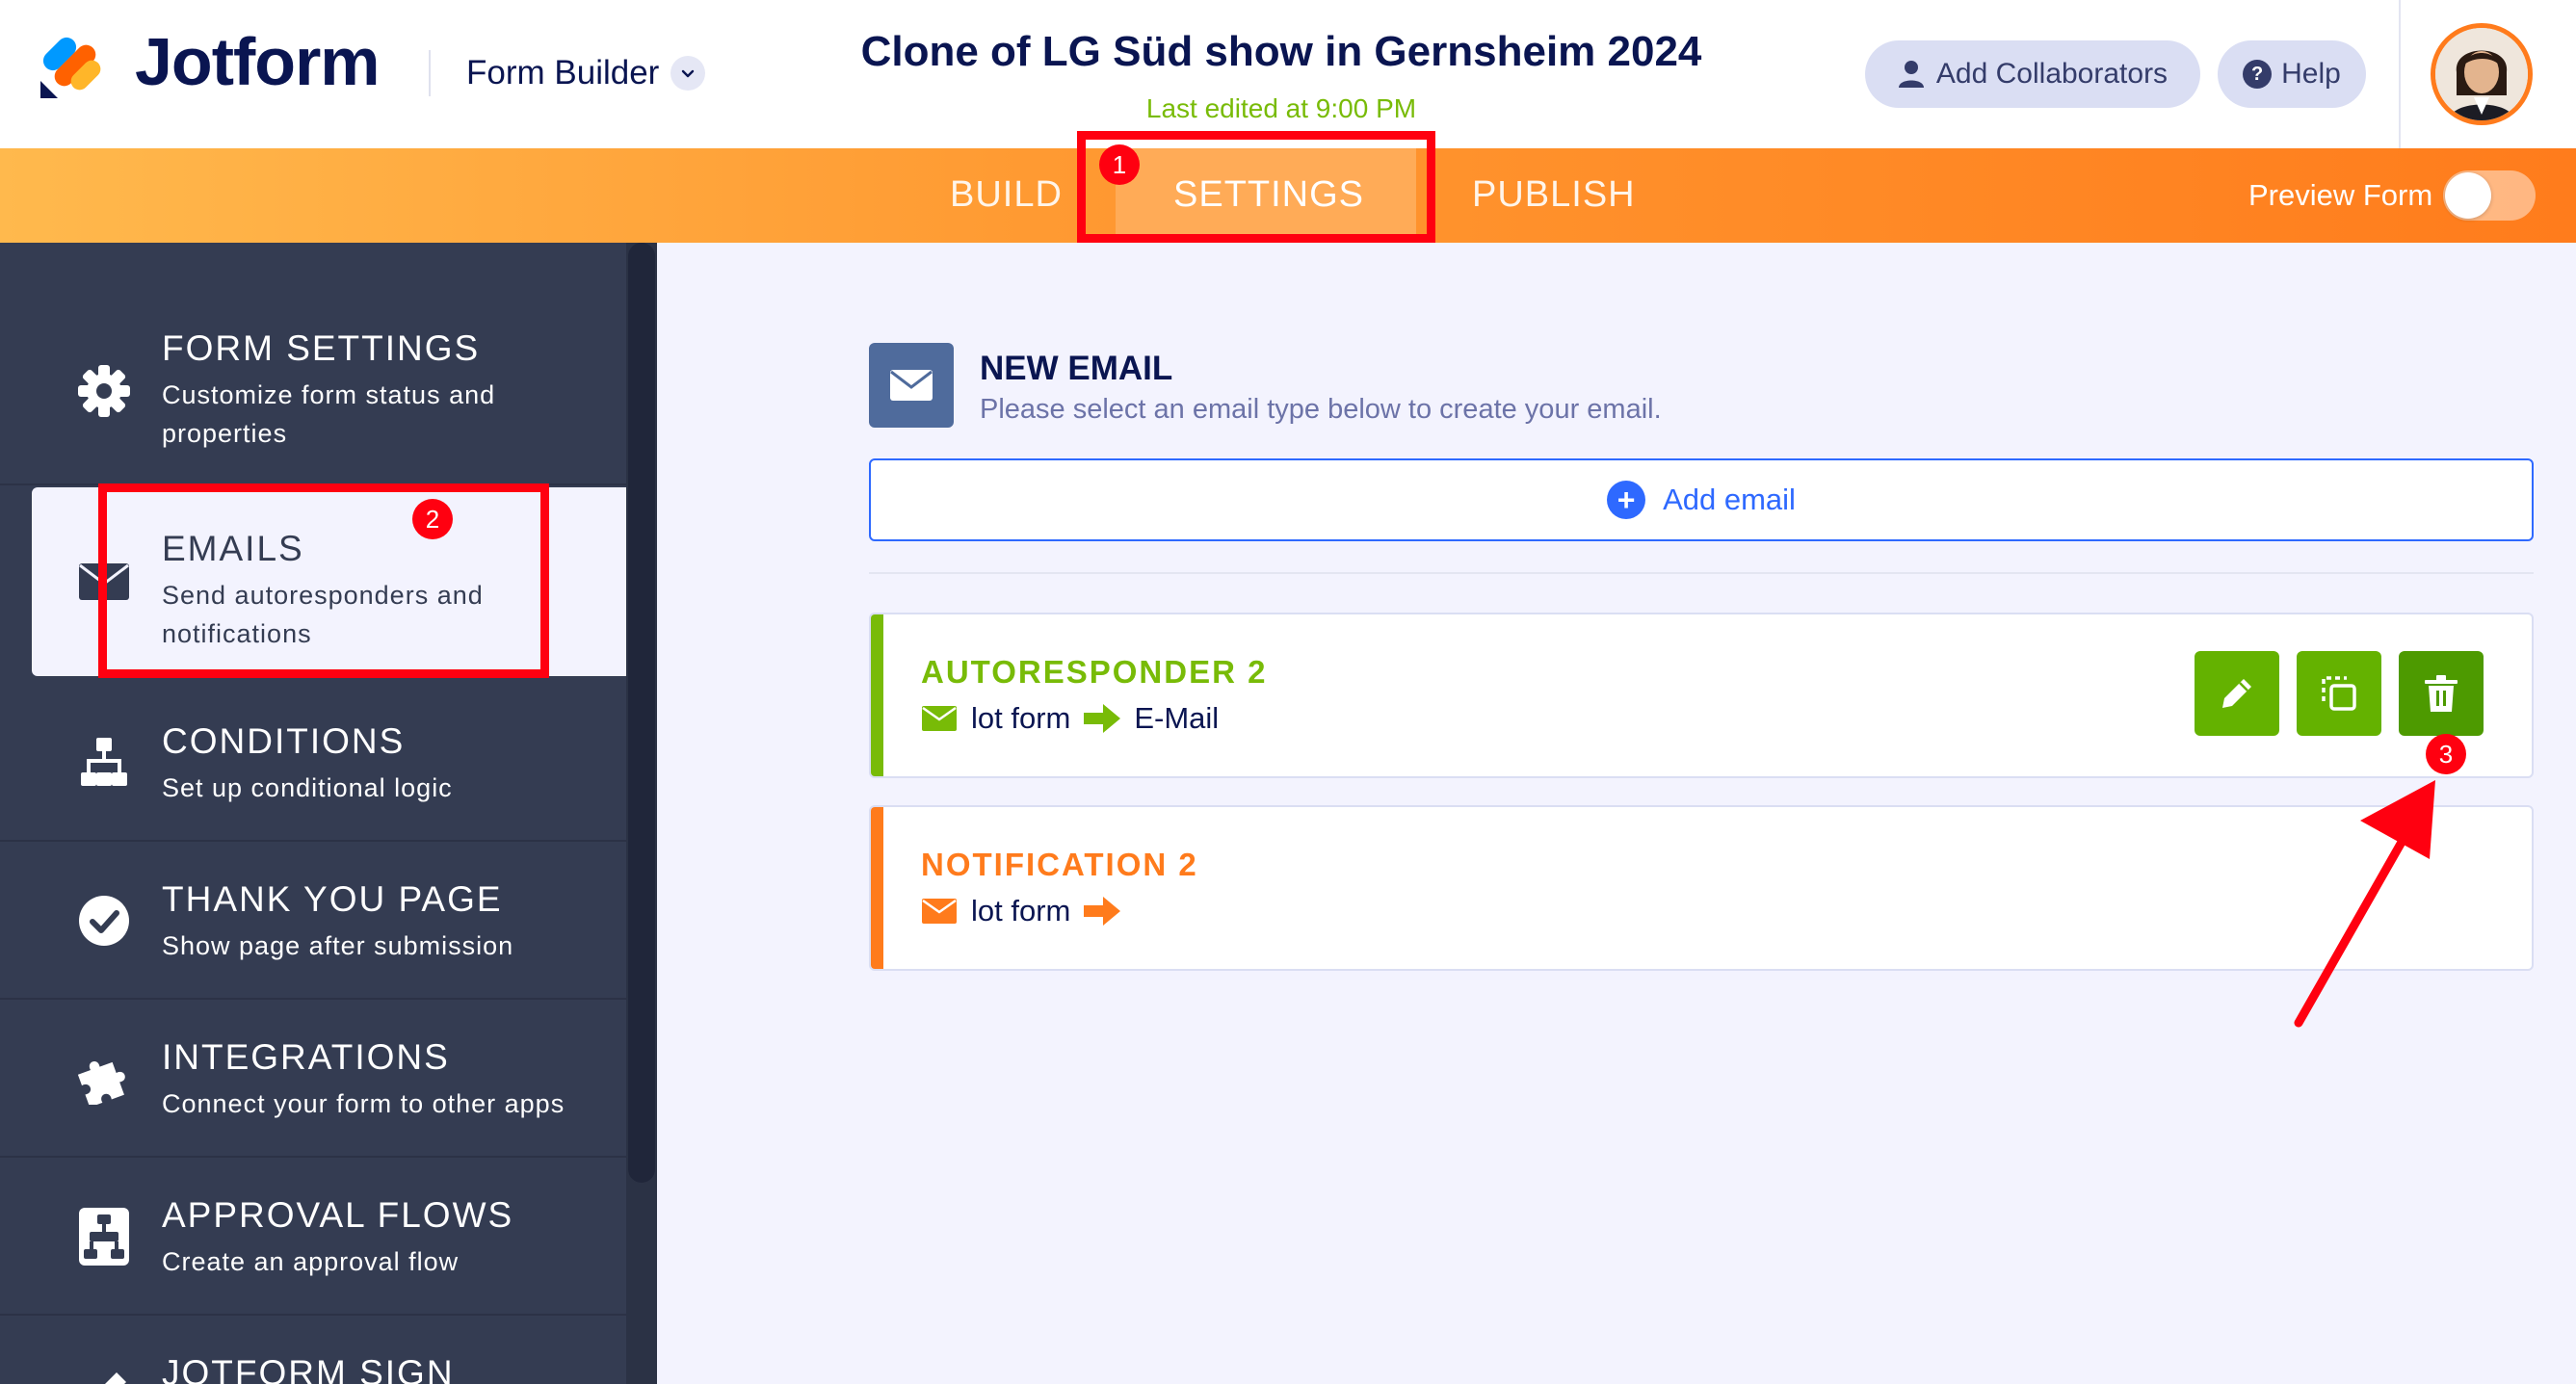 The height and width of the screenshot is (1384, 2576). I want to click on jotform-logo-icon, so click(71, 68).